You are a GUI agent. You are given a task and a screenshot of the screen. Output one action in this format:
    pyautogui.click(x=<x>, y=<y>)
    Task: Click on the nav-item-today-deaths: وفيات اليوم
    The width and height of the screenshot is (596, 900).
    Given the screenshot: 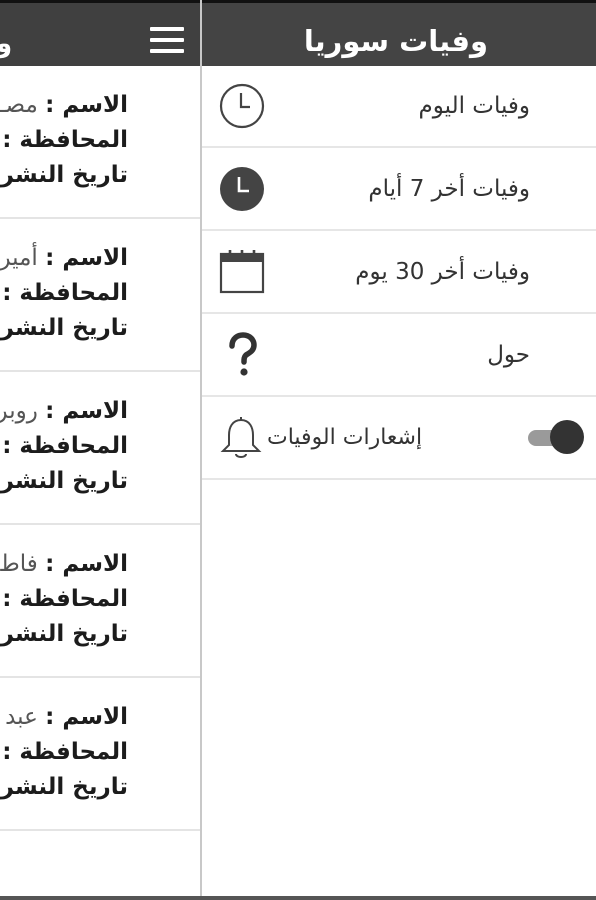 What is the action you would take?
    pyautogui.click(x=399, y=107)
    